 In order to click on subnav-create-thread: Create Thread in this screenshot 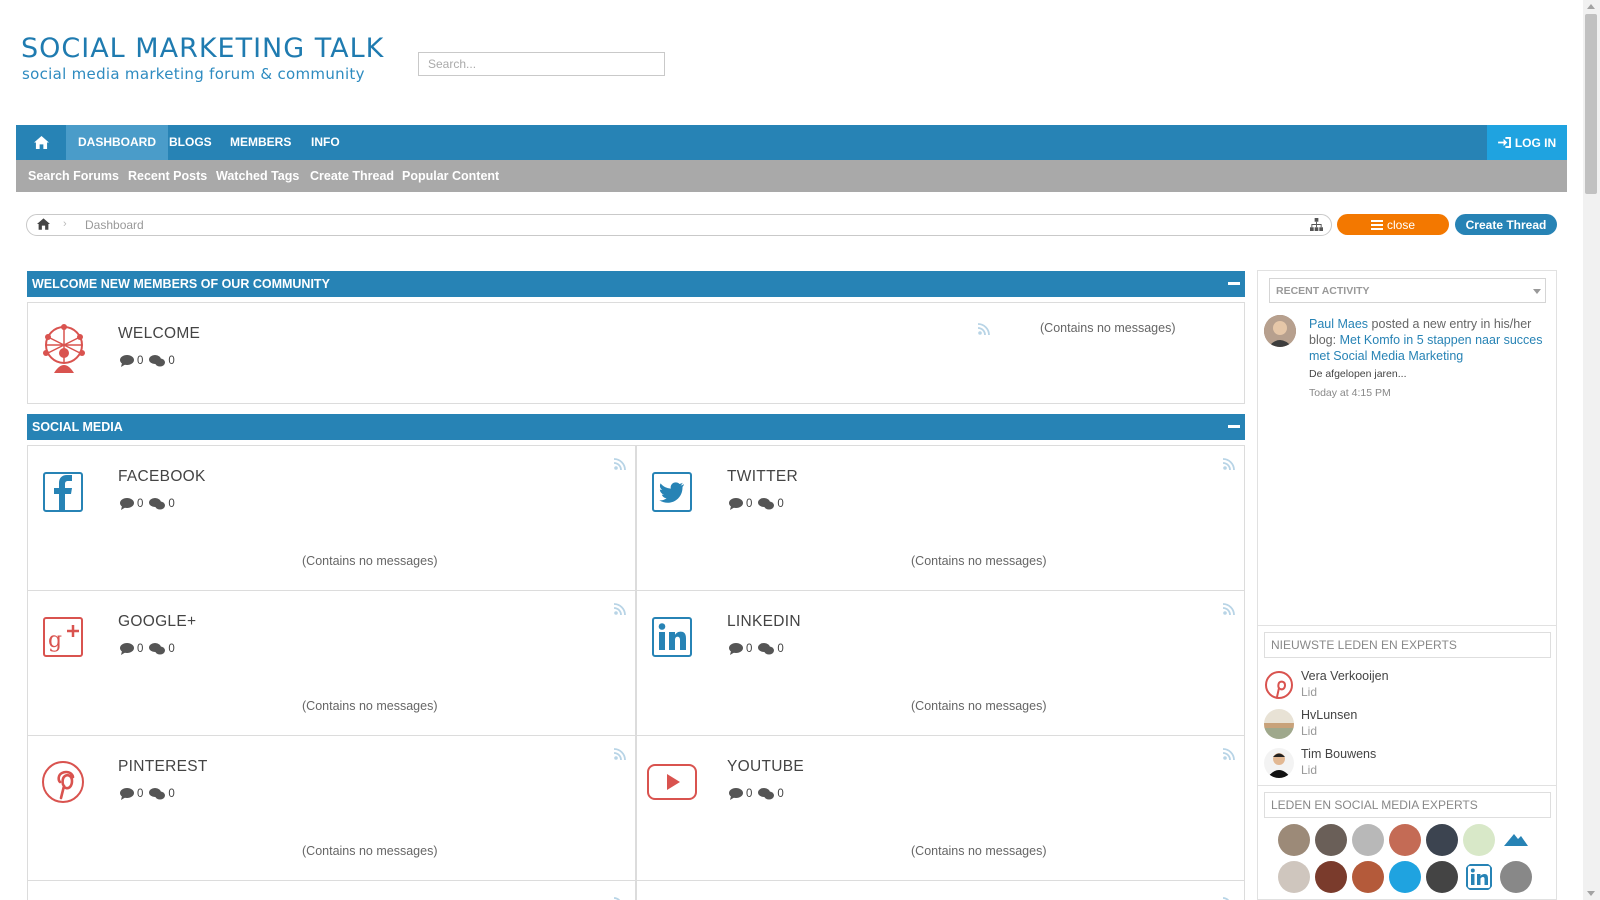, I will do `click(352, 176)`.